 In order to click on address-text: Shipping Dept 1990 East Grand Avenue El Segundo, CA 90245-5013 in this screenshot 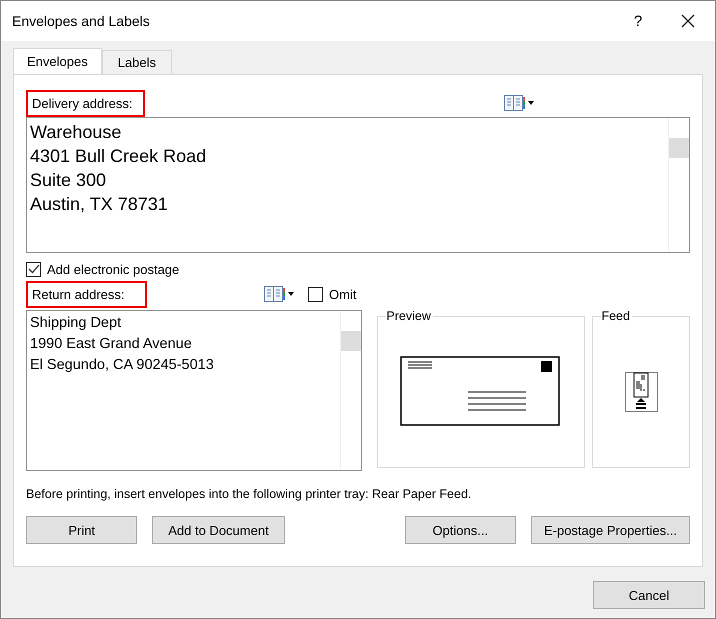, I will do `click(122, 344)`.